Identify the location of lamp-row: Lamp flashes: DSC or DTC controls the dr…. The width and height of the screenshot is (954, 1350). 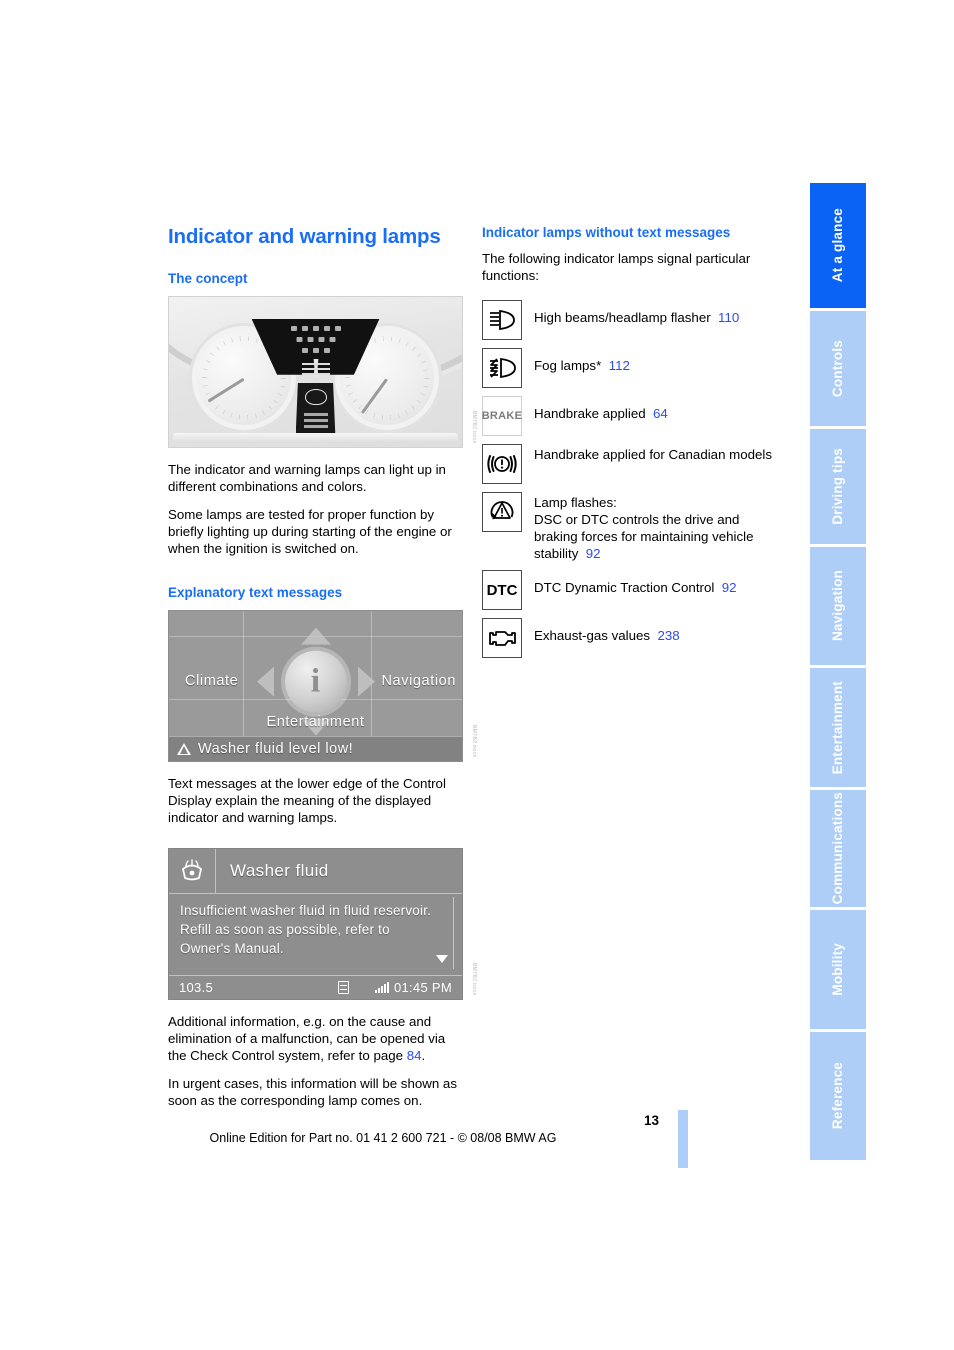
(629, 527).